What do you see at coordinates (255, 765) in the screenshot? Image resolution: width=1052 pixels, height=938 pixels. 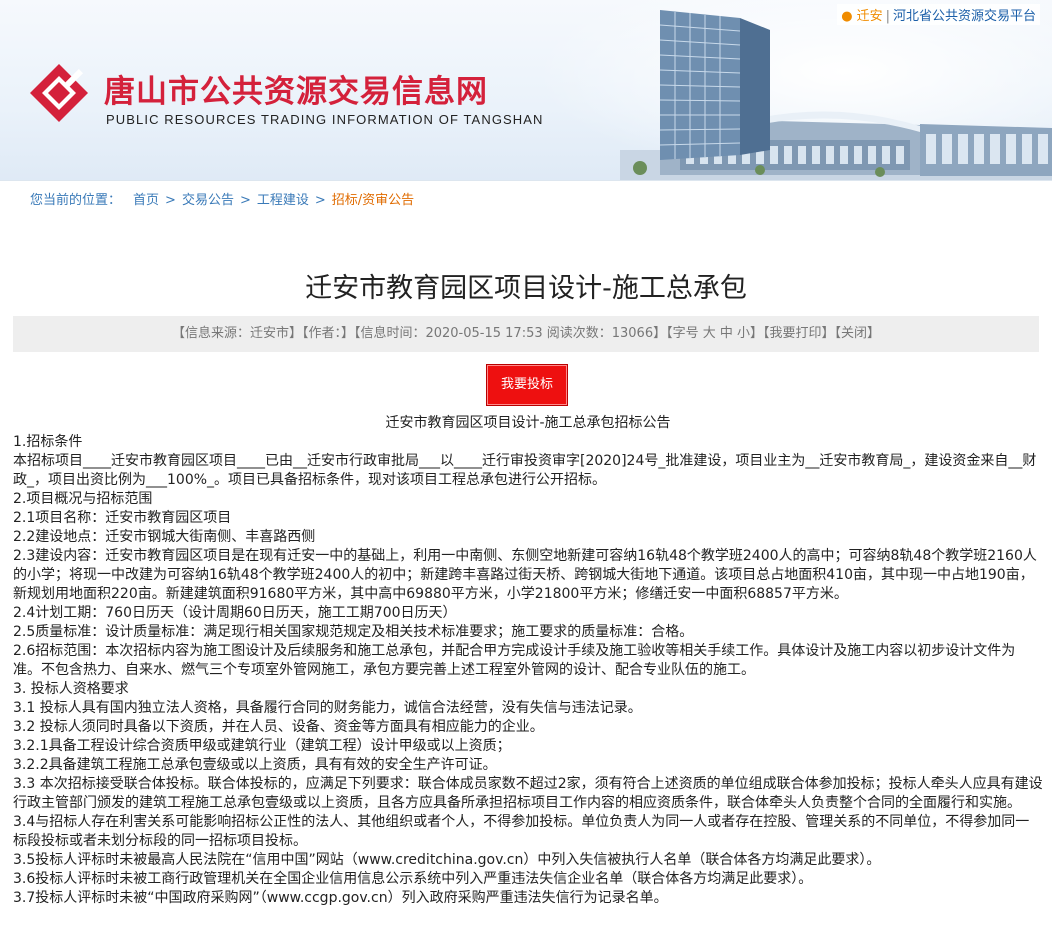 I see `notice-line: 3.2.2具备建筑工程施工总承包壹级或以上资质，具有有效的安全生产许可证。` at bounding box center [255, 765].